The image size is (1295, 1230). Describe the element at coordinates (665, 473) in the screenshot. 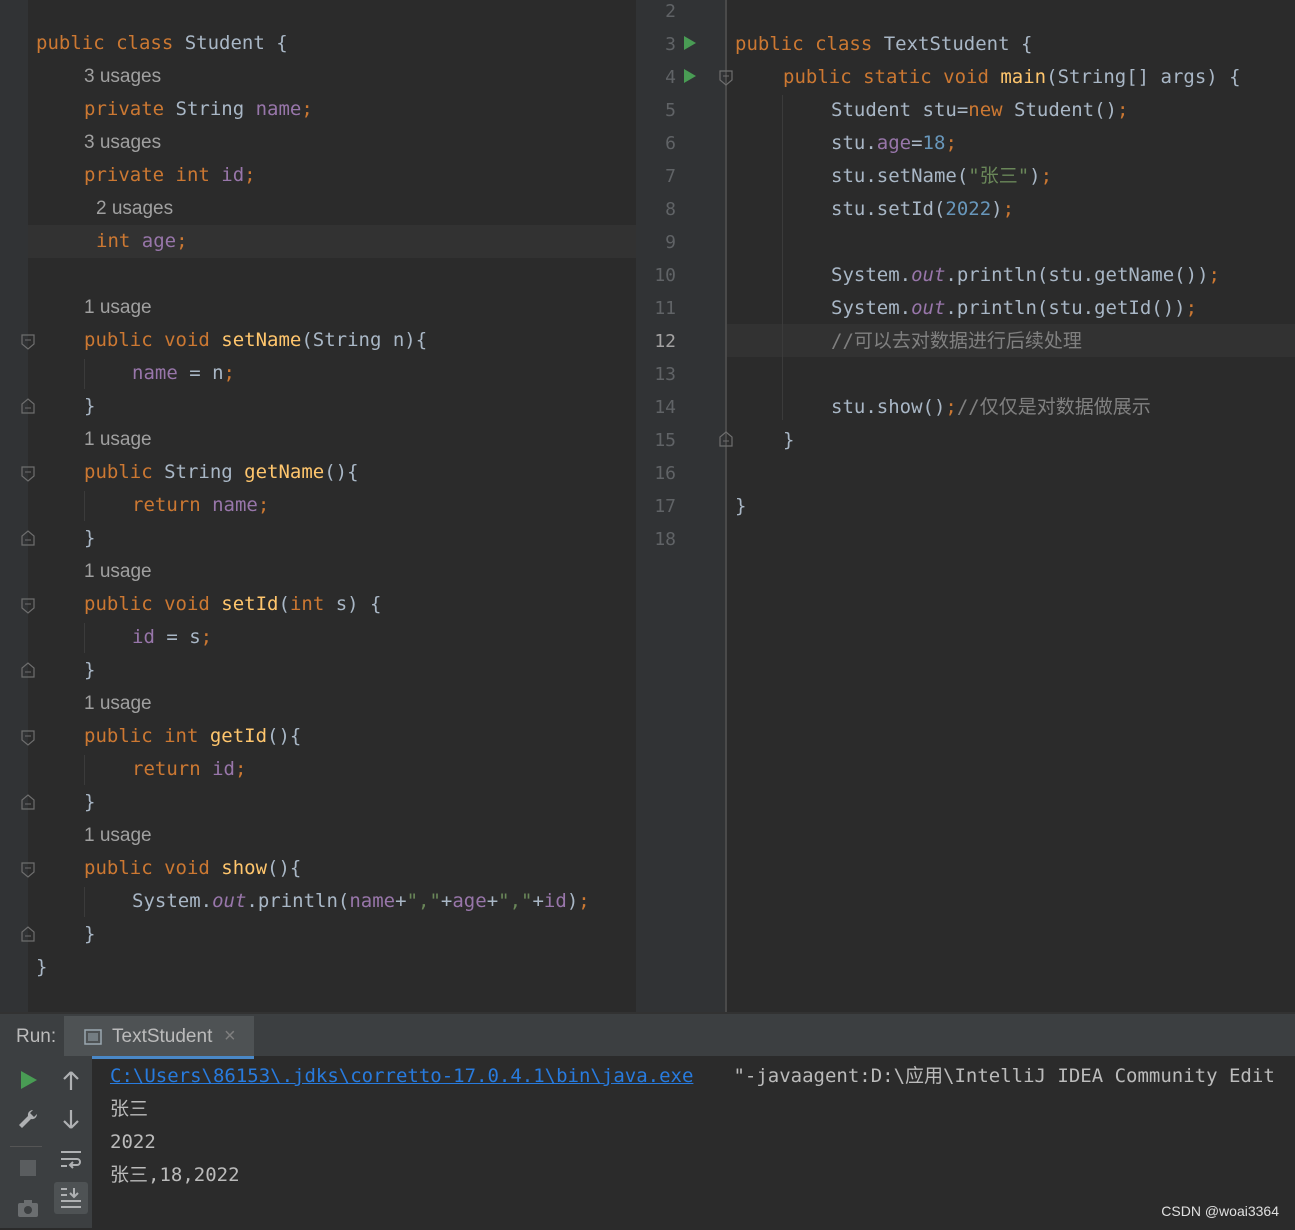

I see `line-number: 16` at that location.